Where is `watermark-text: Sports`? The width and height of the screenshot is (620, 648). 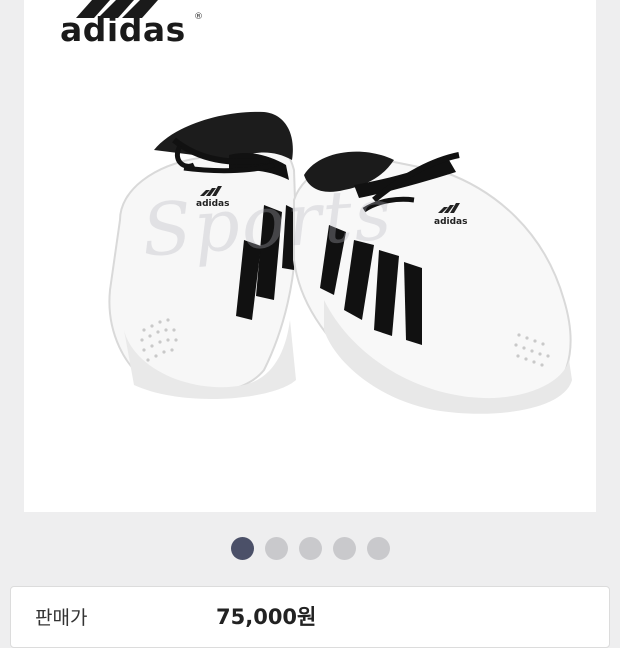 watermark-text: Sports is located at coordinates (267, 222).